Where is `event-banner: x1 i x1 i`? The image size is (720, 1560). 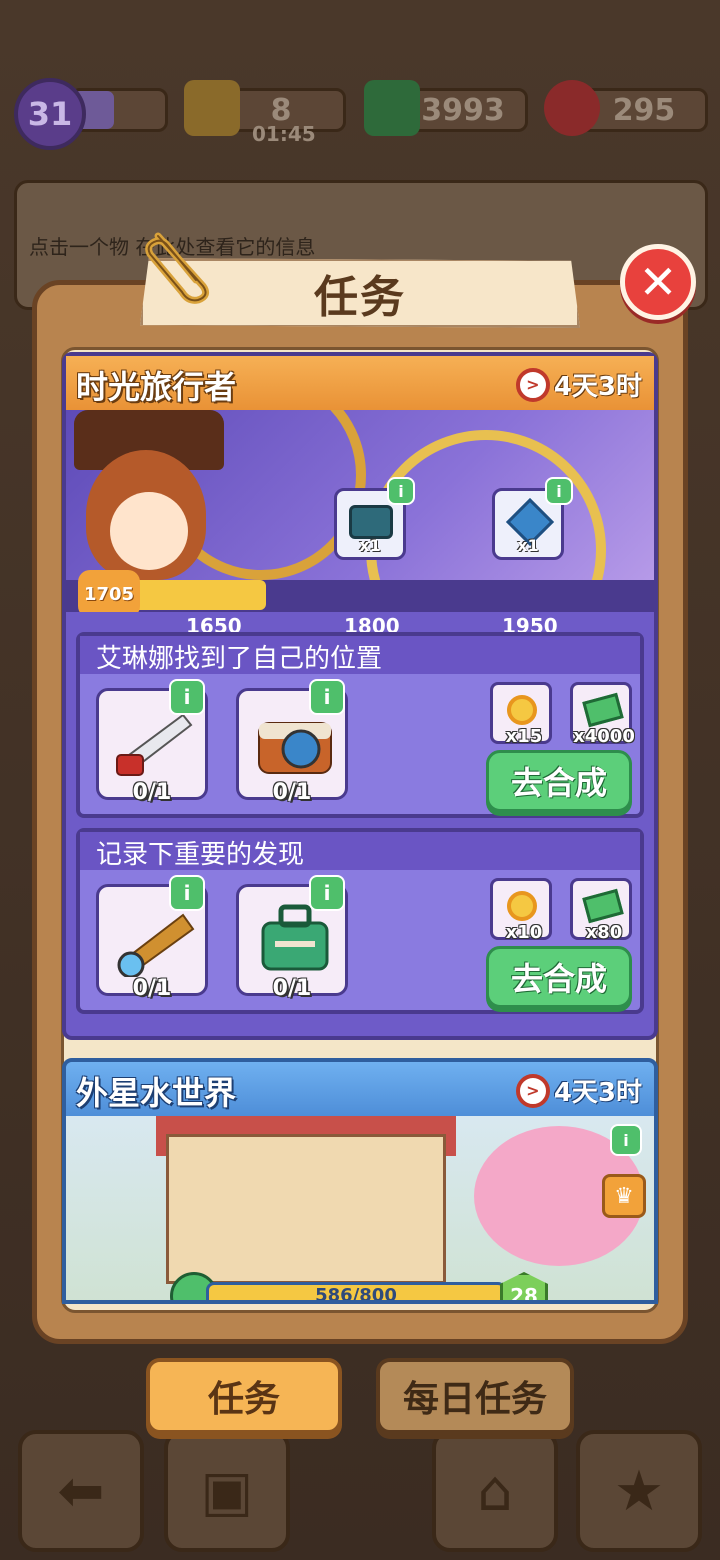 event-banner: x1 i x1 i is located at coordinates (360, 495).